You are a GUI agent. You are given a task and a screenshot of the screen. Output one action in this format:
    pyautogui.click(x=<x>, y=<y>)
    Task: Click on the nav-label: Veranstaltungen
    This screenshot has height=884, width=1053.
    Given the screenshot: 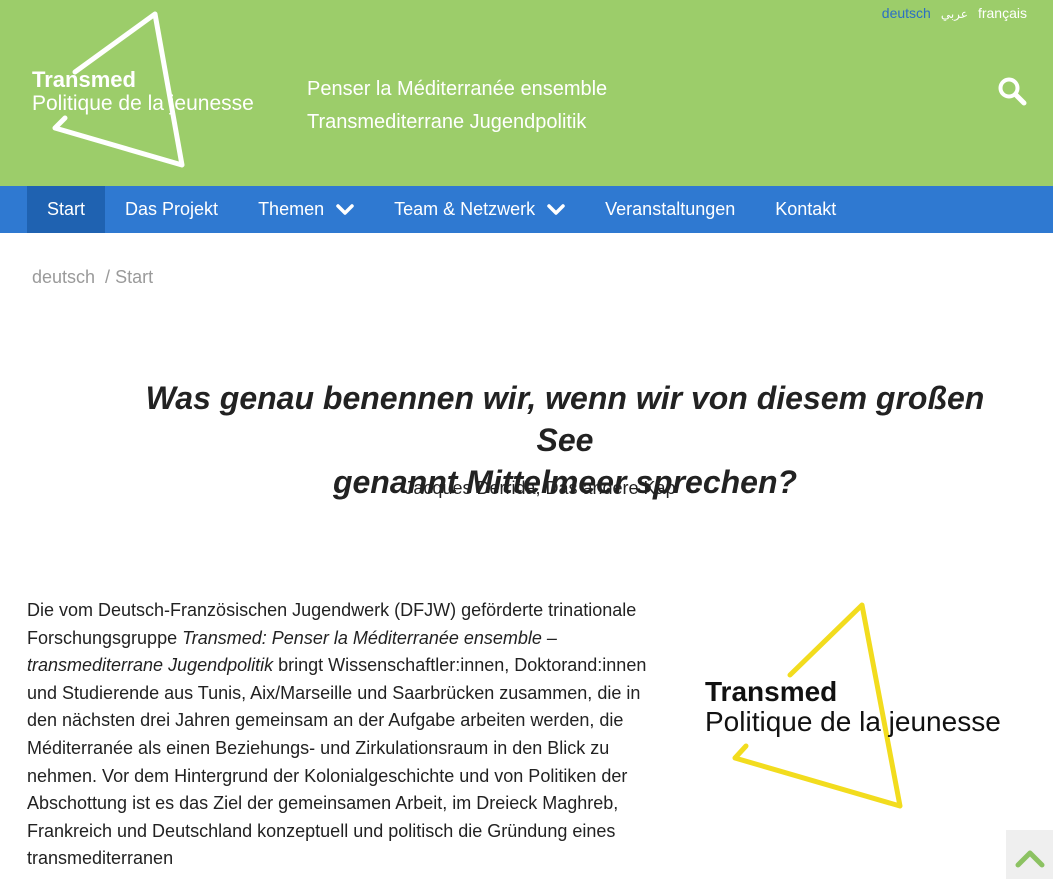 What is the action you would take?
    pyautogui.click(x=670, y=209)
    